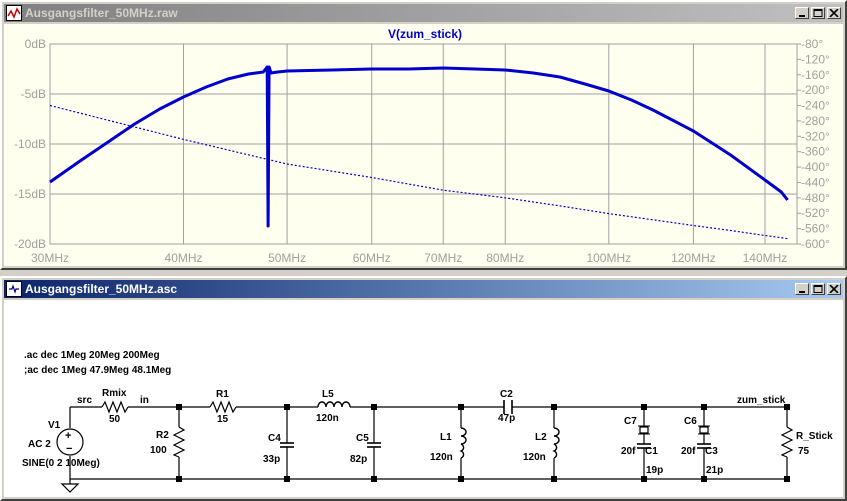 The image size is (847, 501). Describe the element at coordinates (54, 425) in the screenshot. I see `v1-name: V1` at that location.